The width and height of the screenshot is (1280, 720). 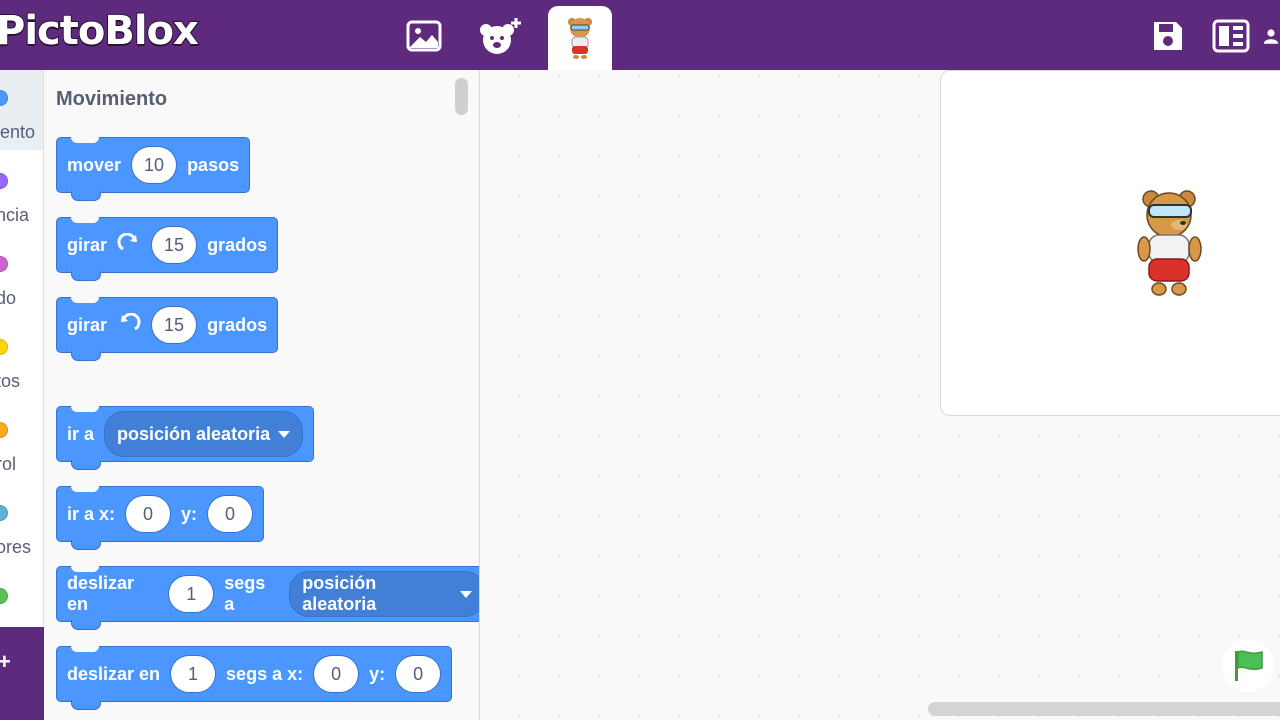 I want to click on category-operators-dot, so click(x=4, y=596).